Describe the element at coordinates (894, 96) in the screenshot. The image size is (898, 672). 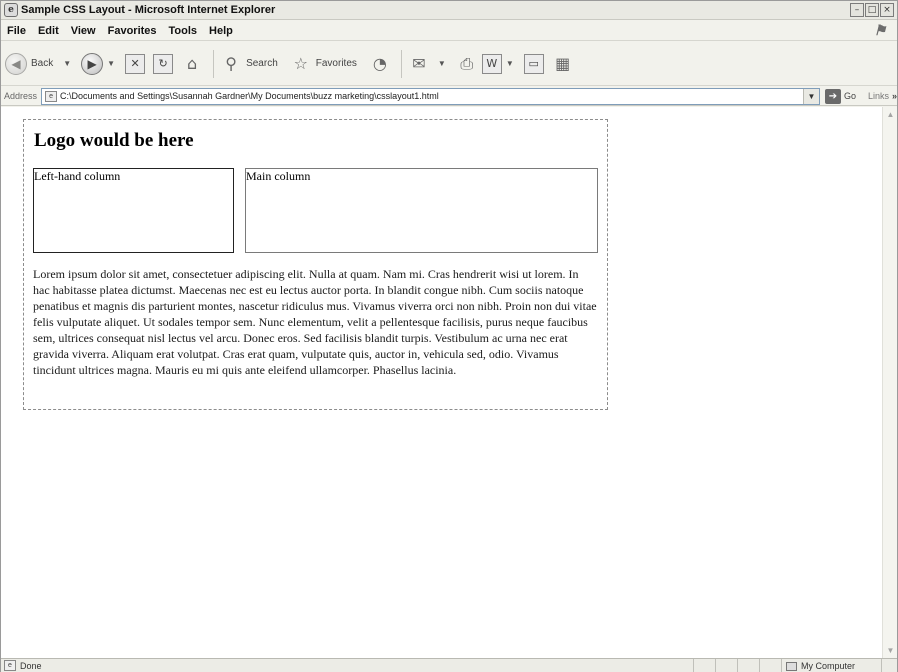
I see `links-chevron-icon: »` at that location.